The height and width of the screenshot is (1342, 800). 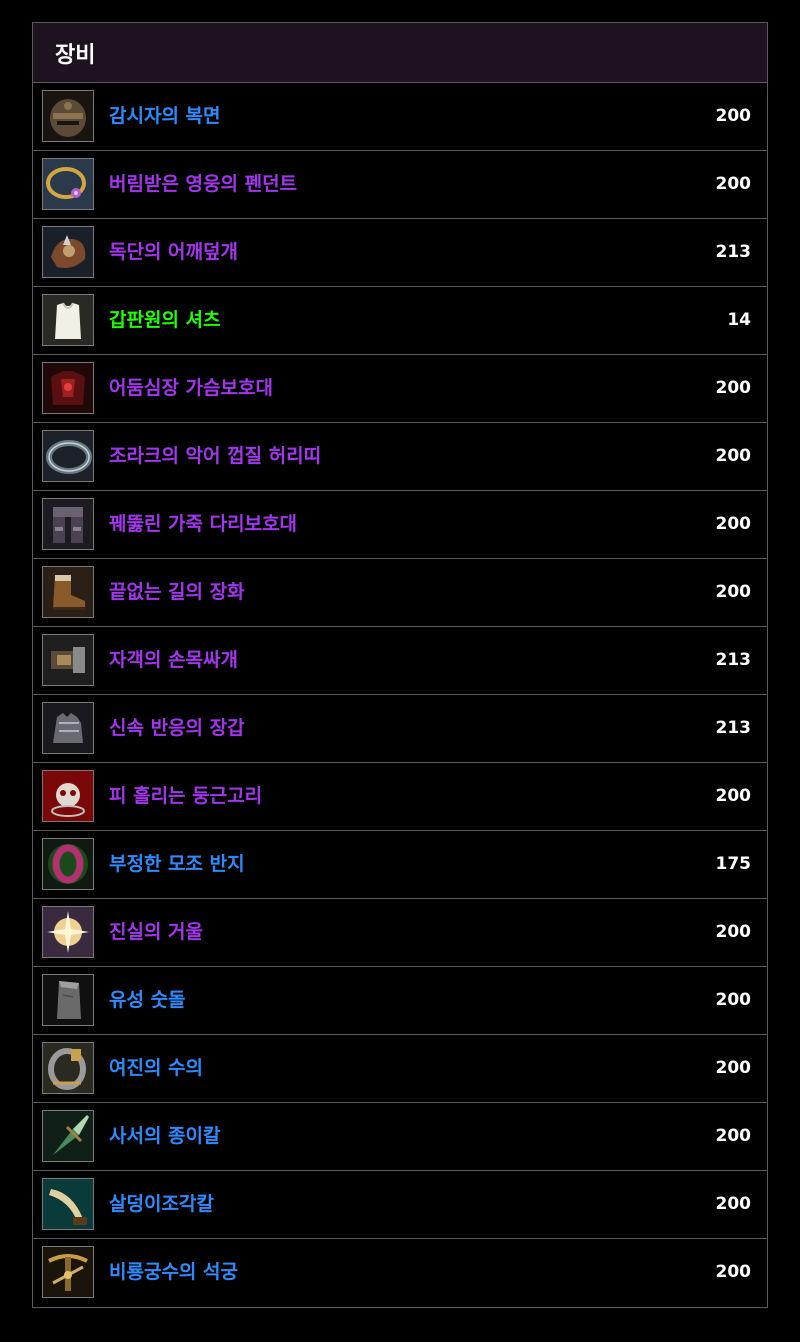 I want to click on item-name-link: 감시자의 복면, so click(x=165, y=116).